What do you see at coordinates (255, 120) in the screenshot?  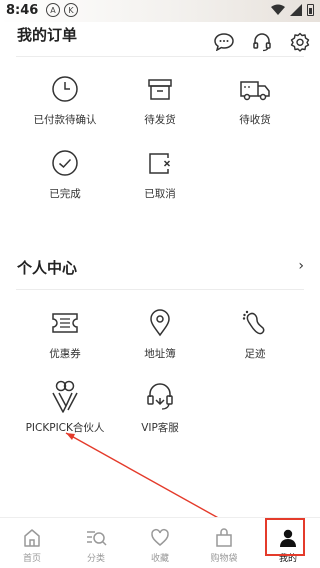 I see `order-item-label: 待收货` at bounding box center [255, 120].